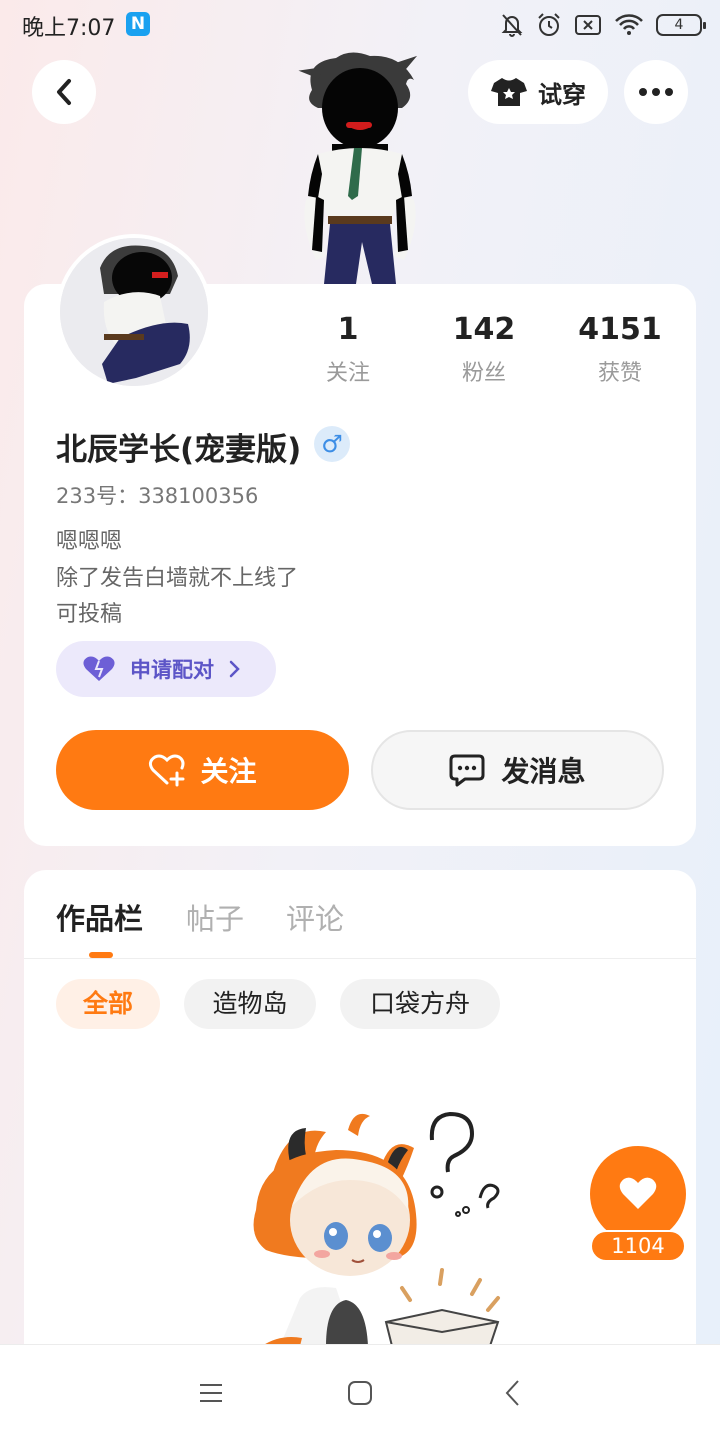 The width and height of the screenshot is (720, 1440). What do you see at coordinates (512, 25) in the screenshot?
I see `mute-bell-icon` at bounding box center [512, 25].